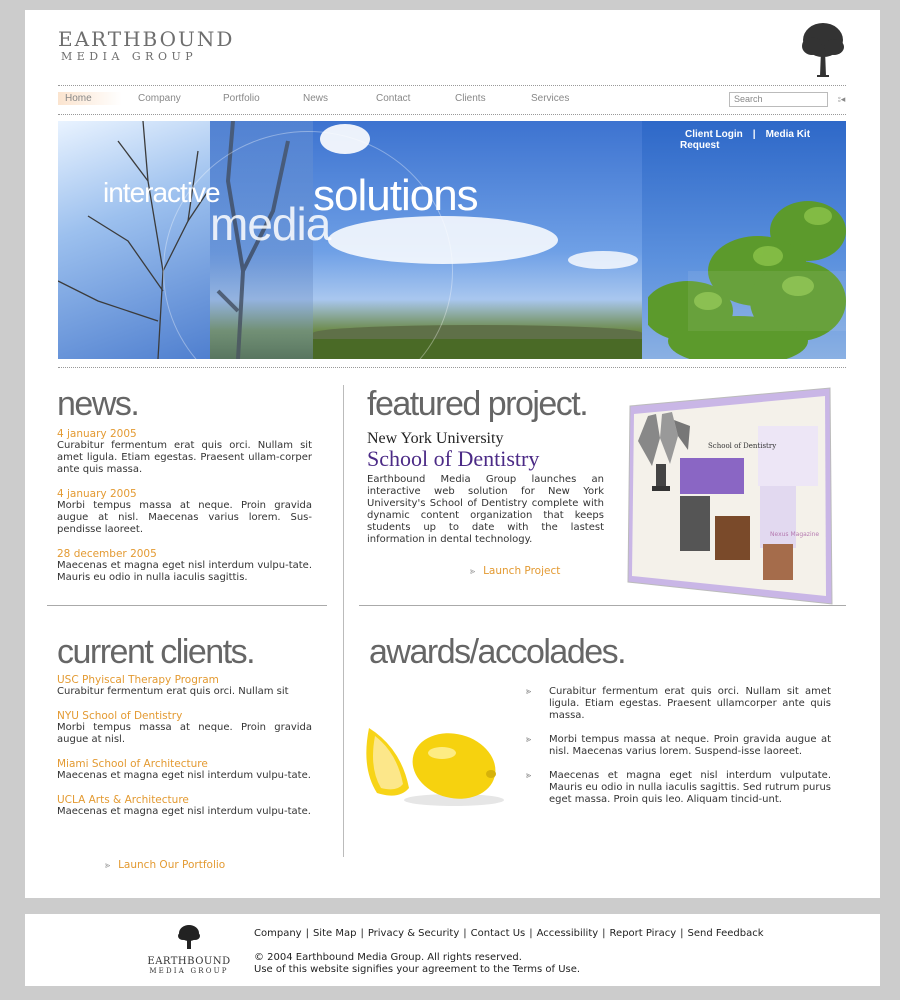 This screenshot has width=900, height=1000. What do you see at coordinates (146, 39) in the screenshot?
I see `brand-line1: EARTHBOUND` at bounding box center [146, 39].